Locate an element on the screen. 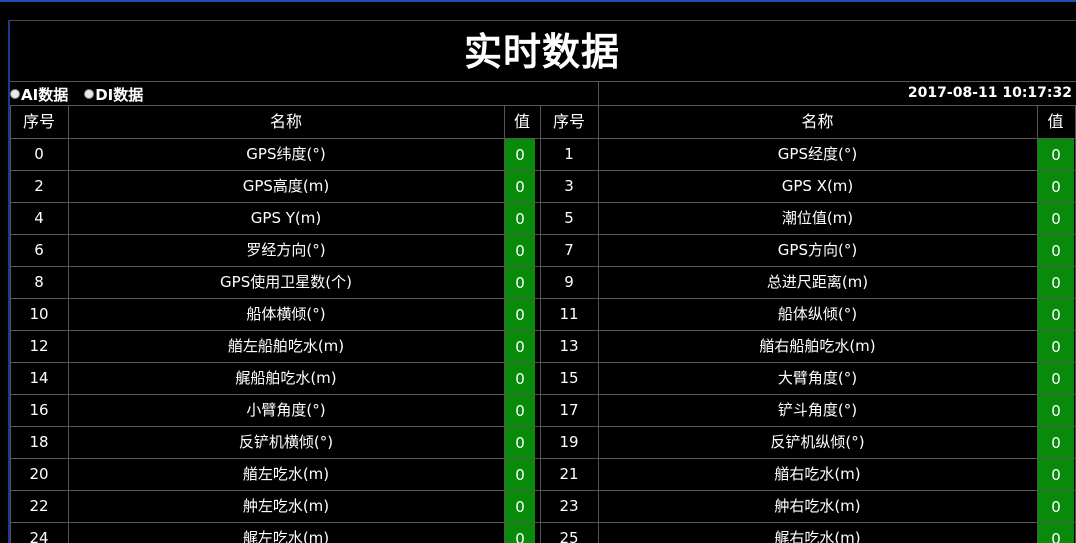 This screenshot has width=1076, height=543. row-name-left: 艉左吃水(m) is located at coordinates (286, 536).